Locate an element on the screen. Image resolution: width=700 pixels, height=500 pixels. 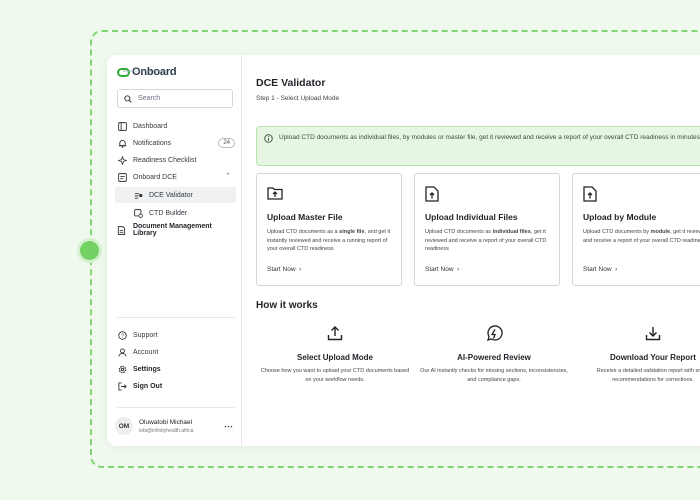
dashboard-icon is located at coordinates (122, 126).